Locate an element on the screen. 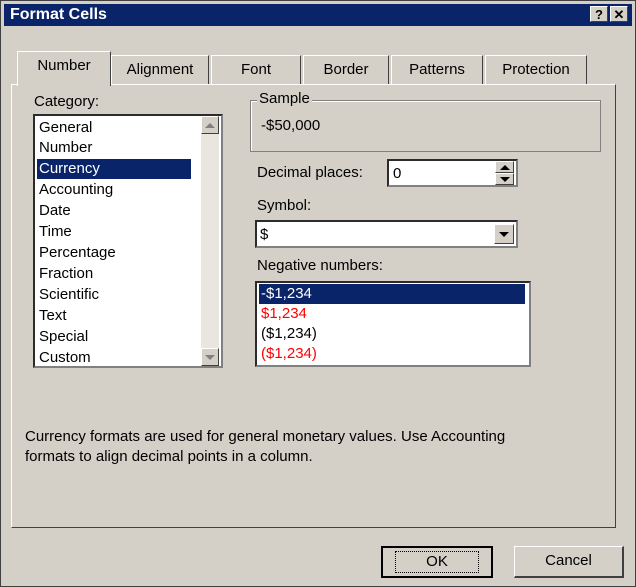 This screenshot has width=636, height=587. negative-numbers-listbox: -$1,234 $1,234 ($1,234) ($1,234) is located at coordinates (393, 324).